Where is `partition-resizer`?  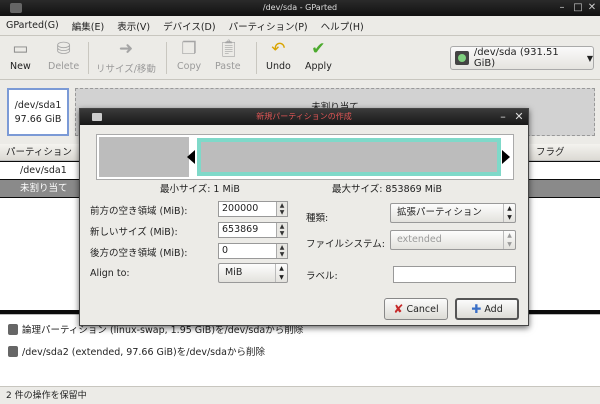
partition-resizer is located at coordinates (305, 157).